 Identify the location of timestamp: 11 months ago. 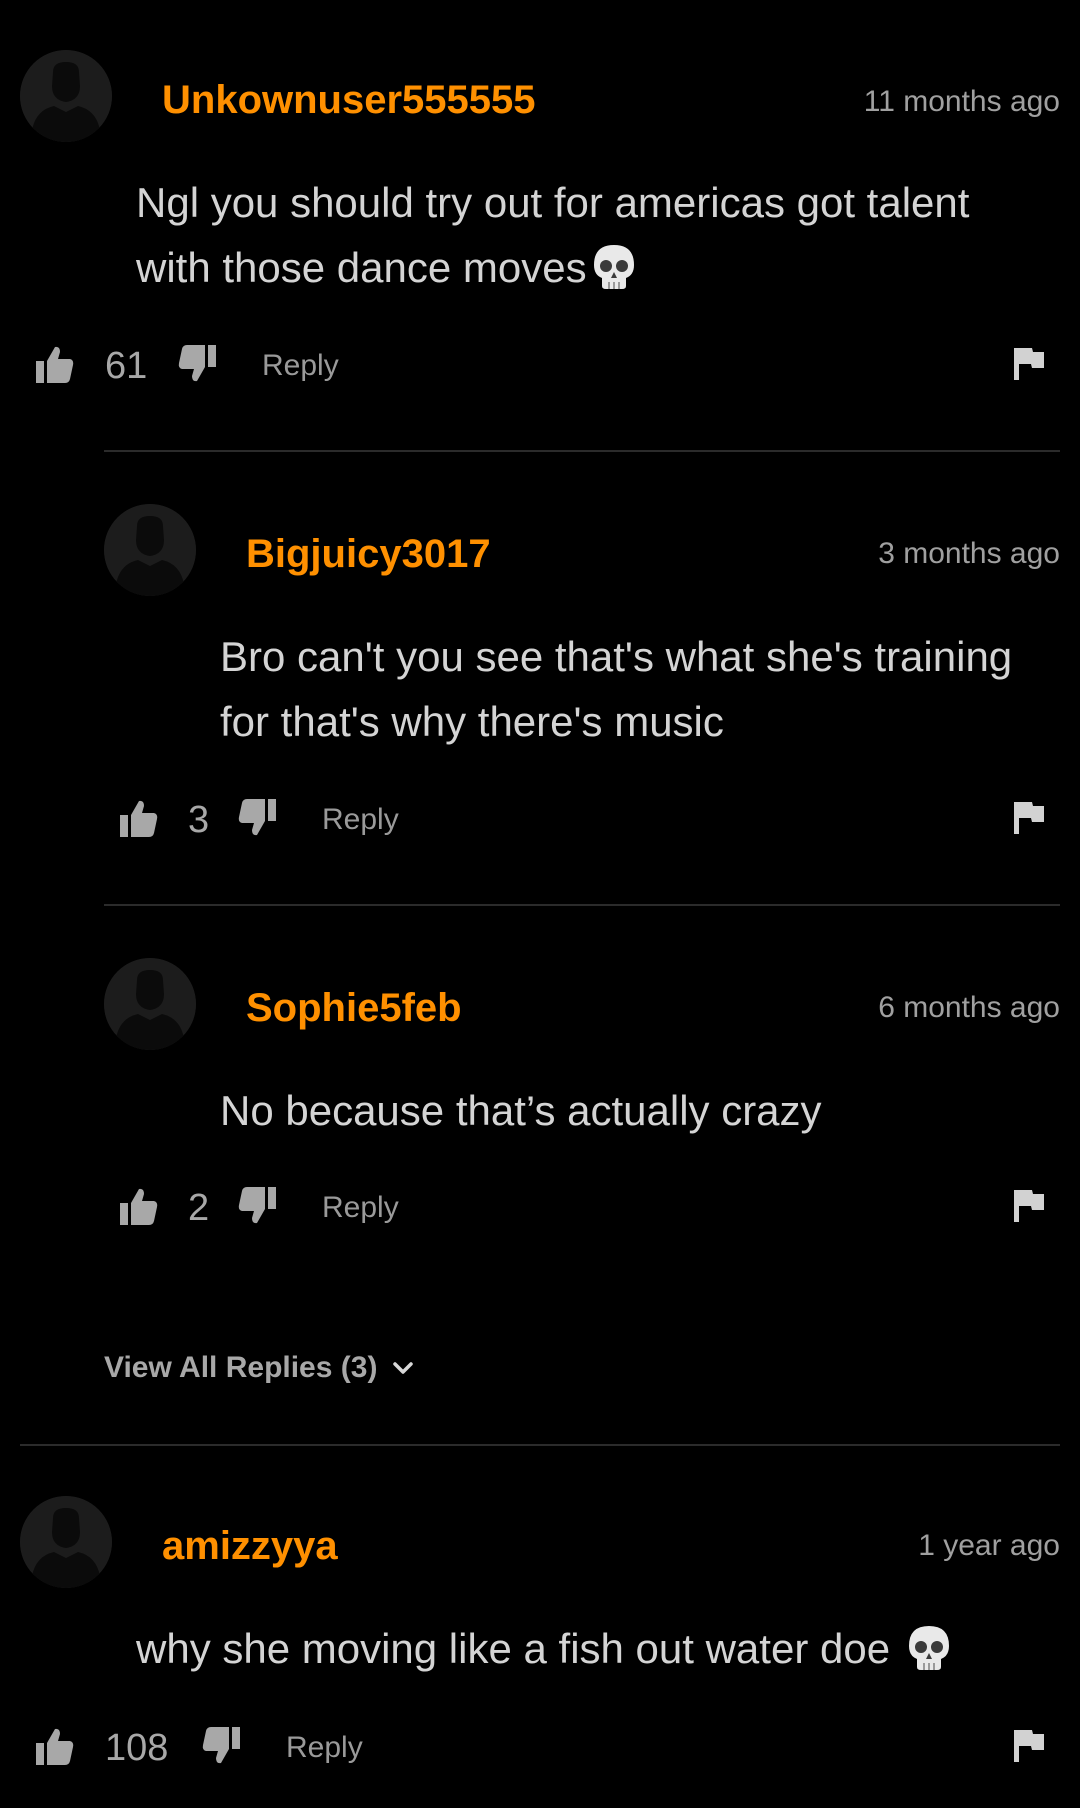
(961, 101).